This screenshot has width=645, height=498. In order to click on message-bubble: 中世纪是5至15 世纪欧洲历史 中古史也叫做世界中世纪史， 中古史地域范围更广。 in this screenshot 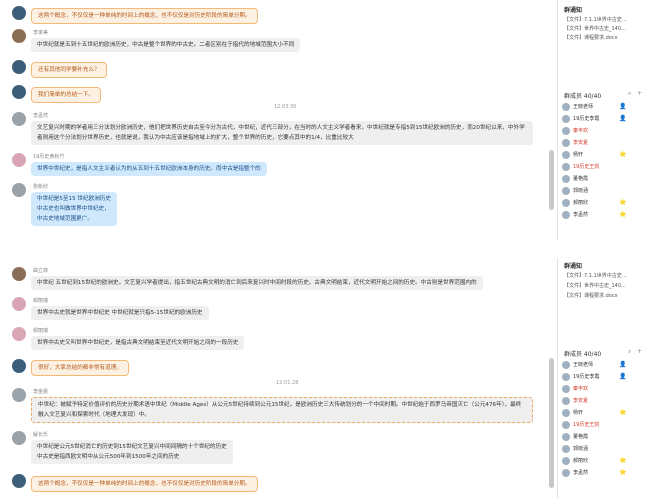, I will do `click(74, 209)`.